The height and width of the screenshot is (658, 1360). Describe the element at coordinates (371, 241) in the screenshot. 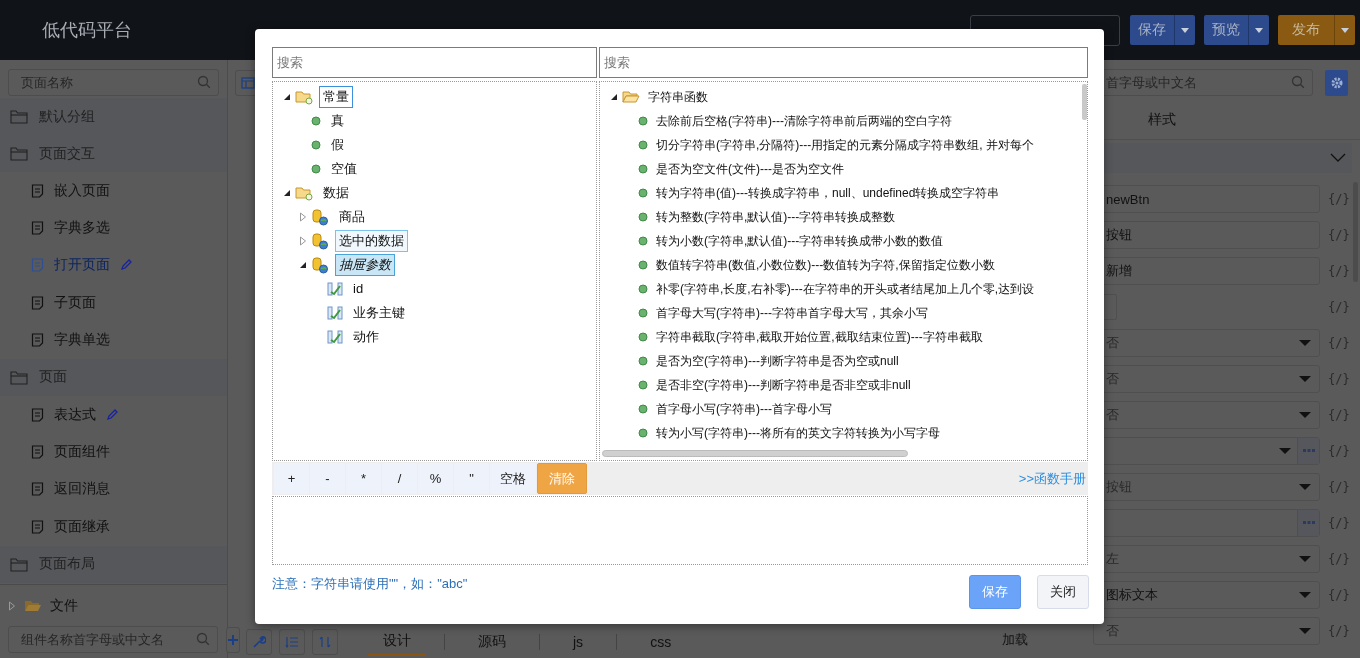

I see `tree-node: 选中的数据` at that location.